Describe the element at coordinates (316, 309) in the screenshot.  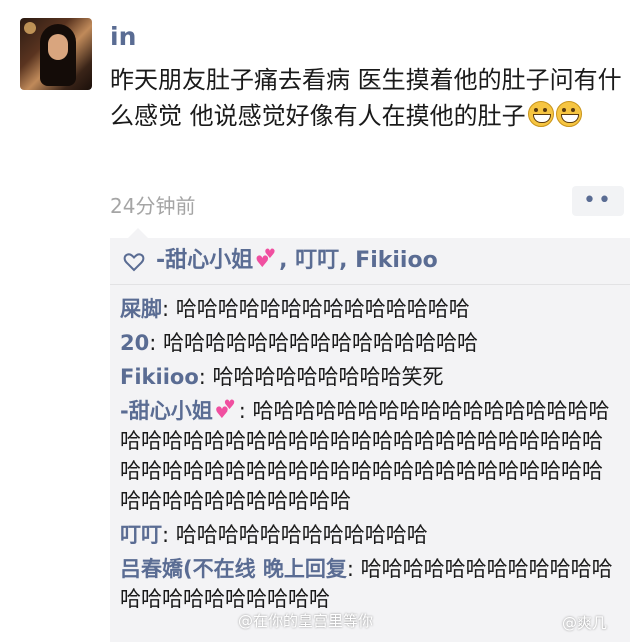
I see `comment-text: : 哈哈哈哈哈哈哈哈哈哈哈哈哈哈` at that location.